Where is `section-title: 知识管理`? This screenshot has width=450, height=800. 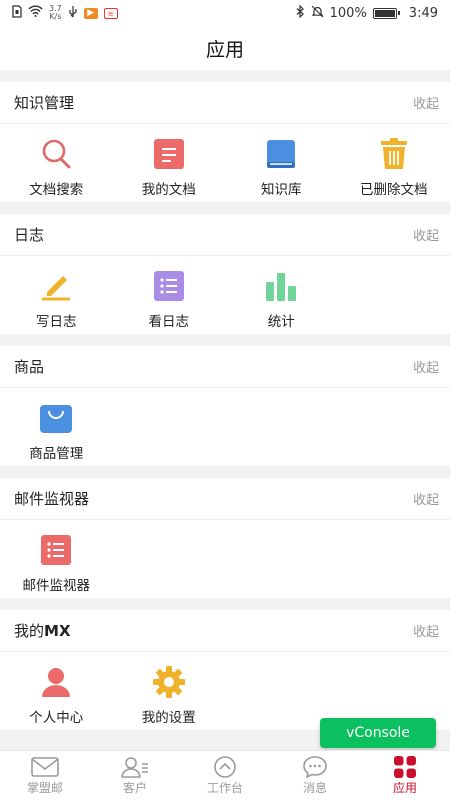 section-title: 知识管理 is located at coordinates (44, 103).